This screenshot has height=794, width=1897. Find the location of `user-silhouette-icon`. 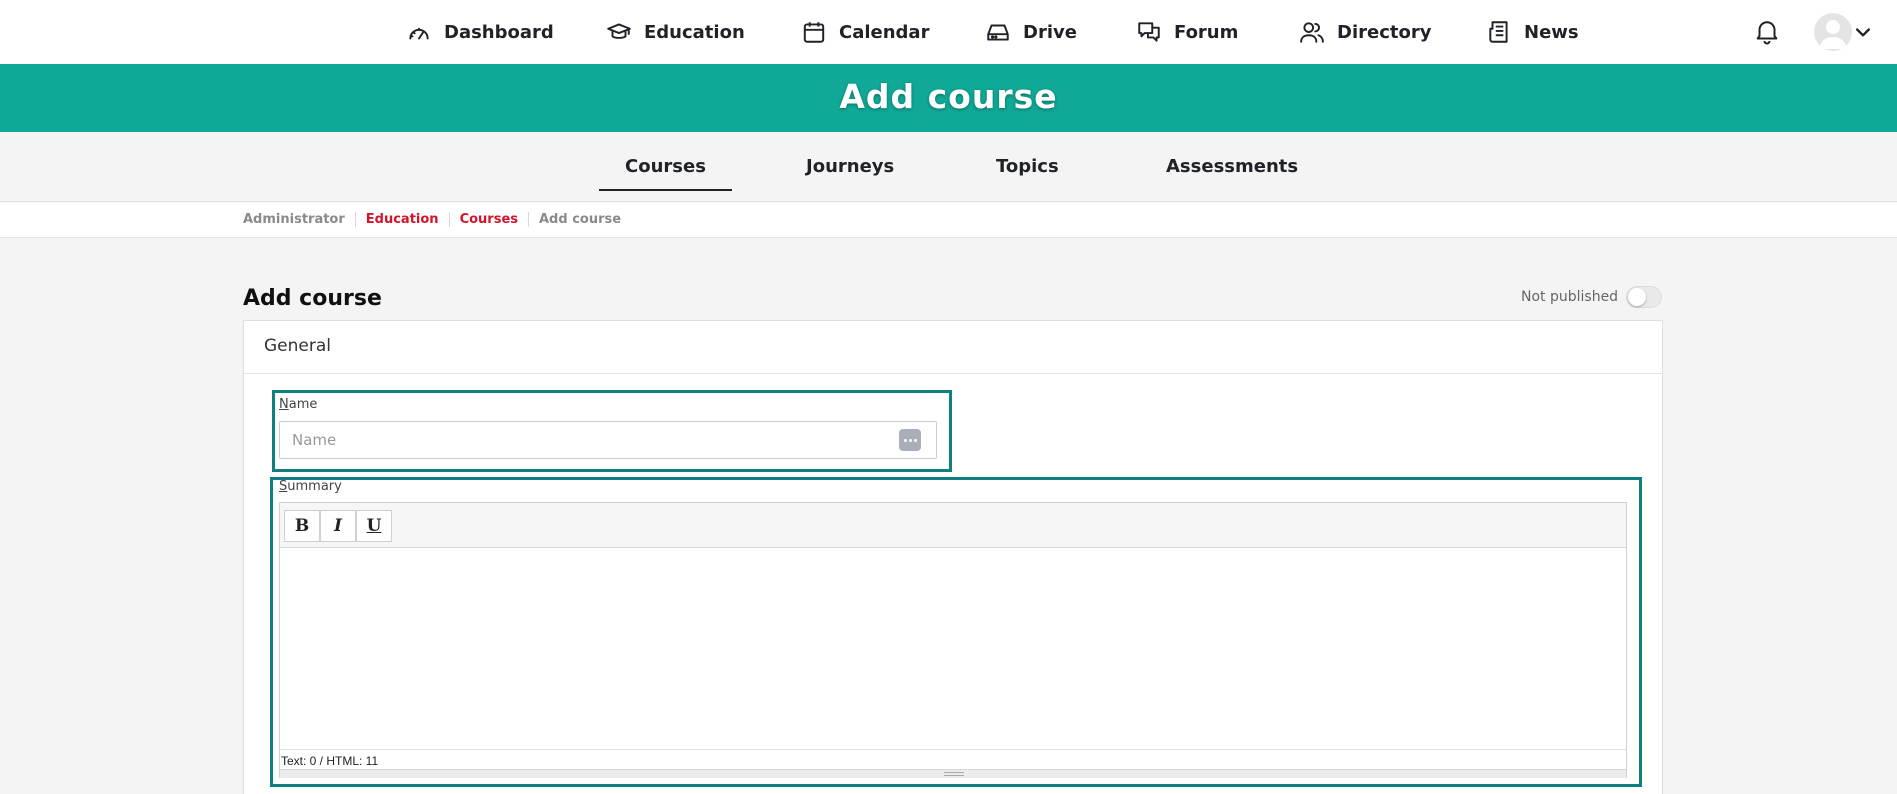

user-silhouette-icon is located at coordinates (1833, 34).